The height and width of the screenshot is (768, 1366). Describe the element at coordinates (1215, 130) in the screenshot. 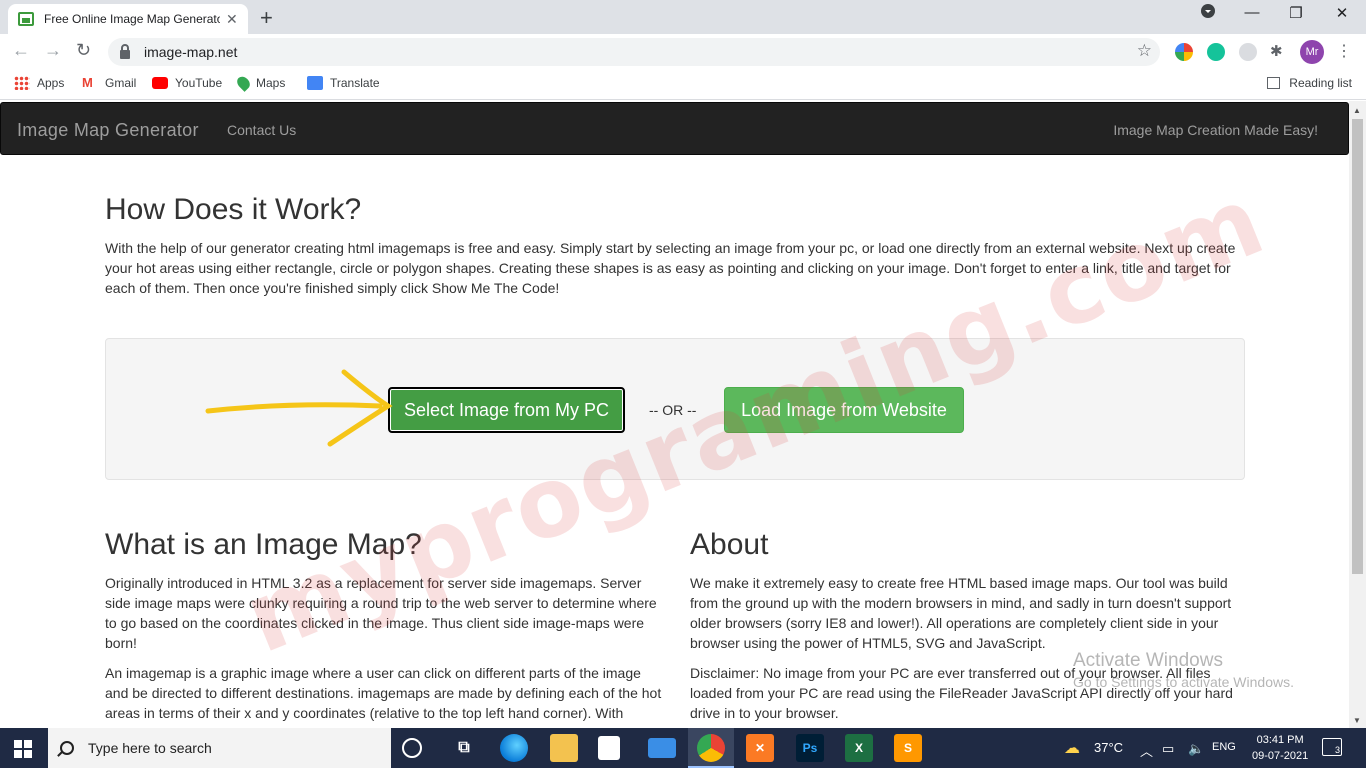

I see `site-tagline: Image Map Creation Made Easy!` at that location.